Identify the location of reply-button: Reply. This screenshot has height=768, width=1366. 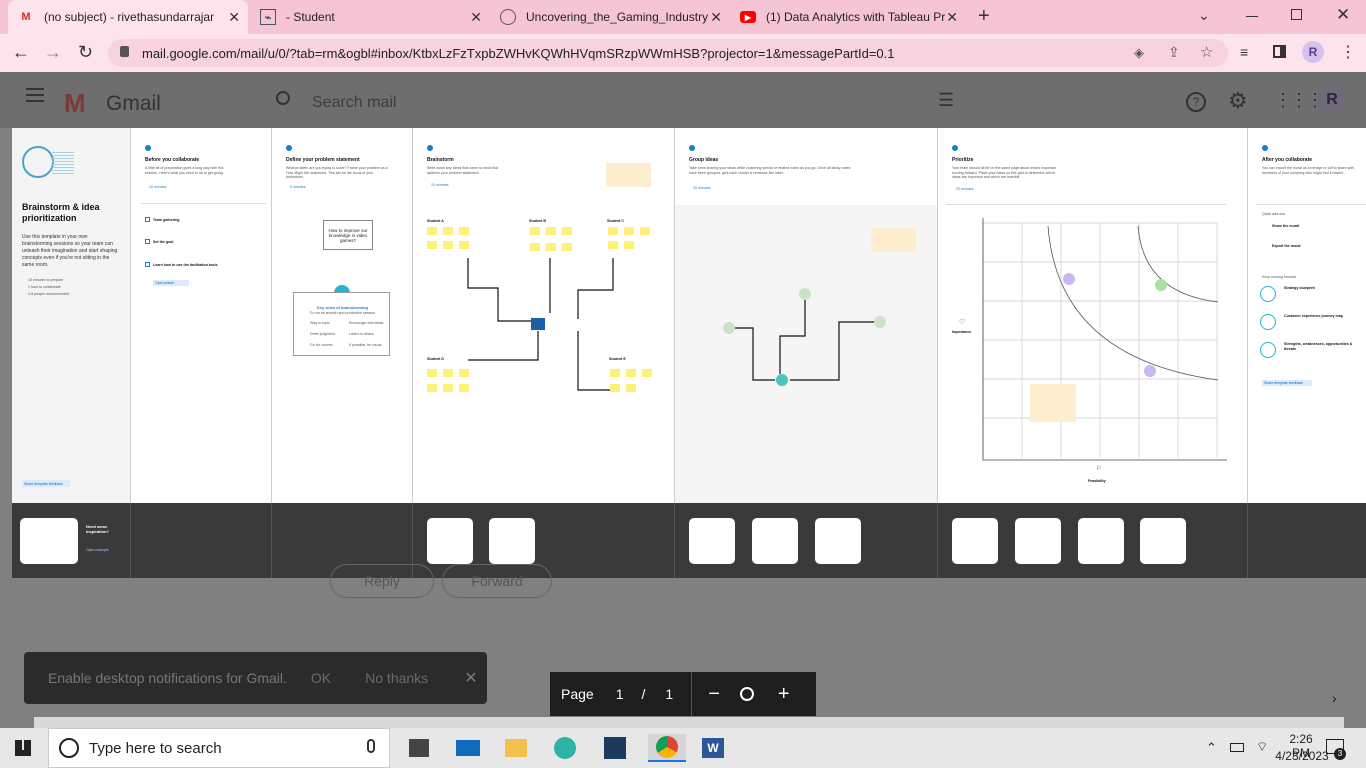
(382, 581).